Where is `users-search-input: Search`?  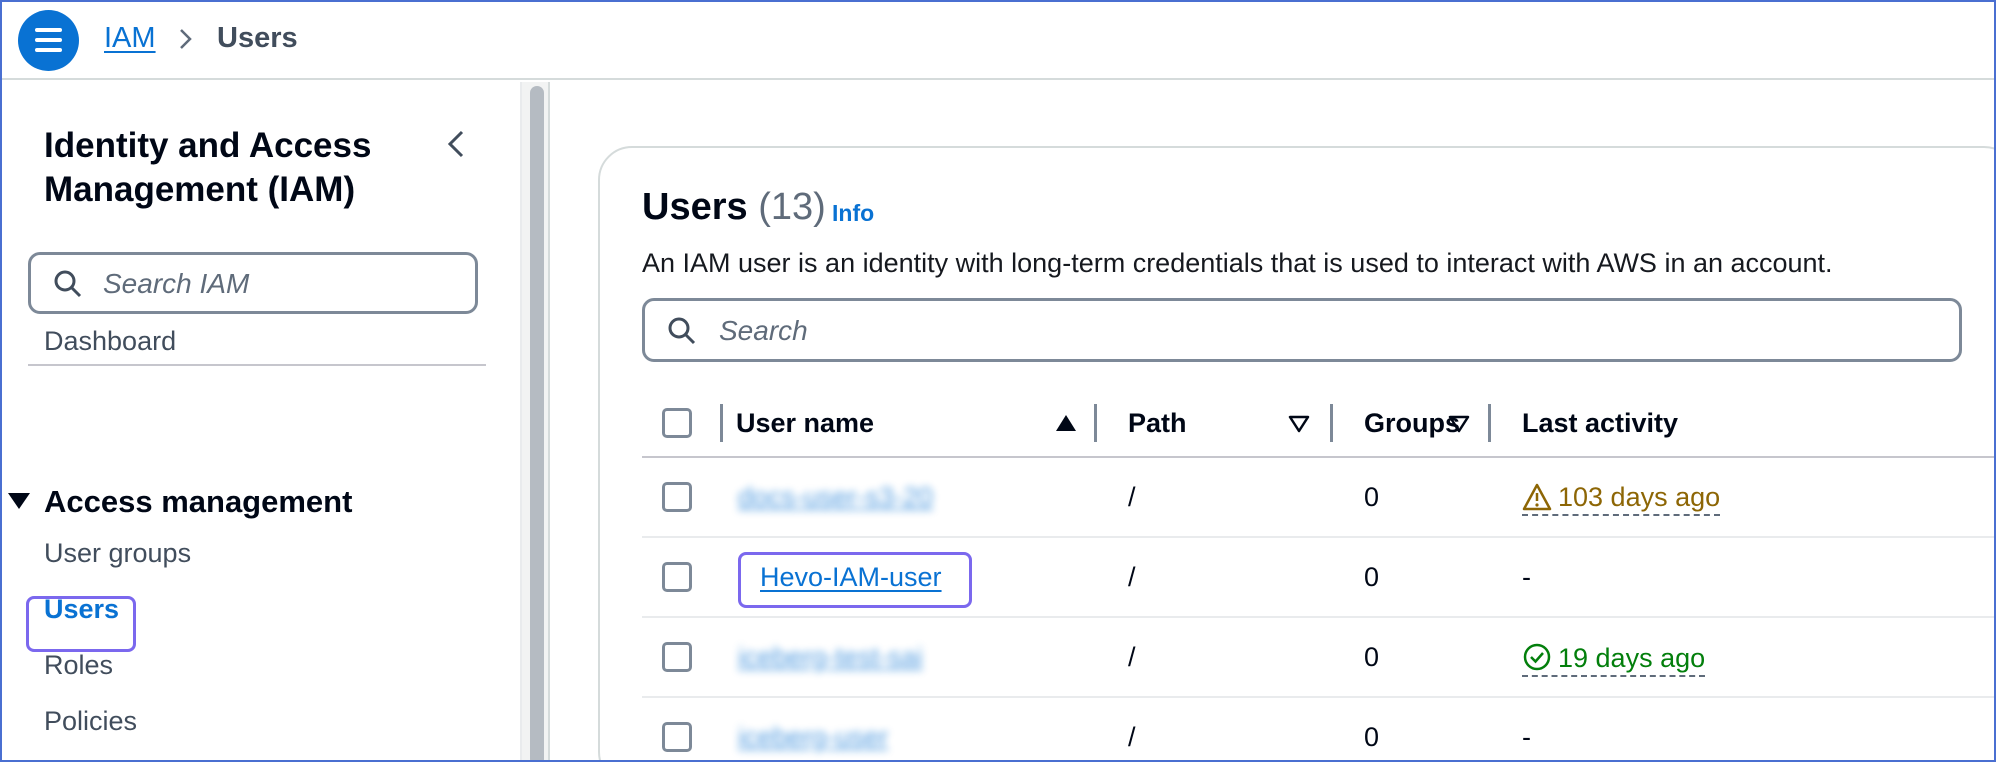
users-search-input: Search is located at coordinates (1302, 330).